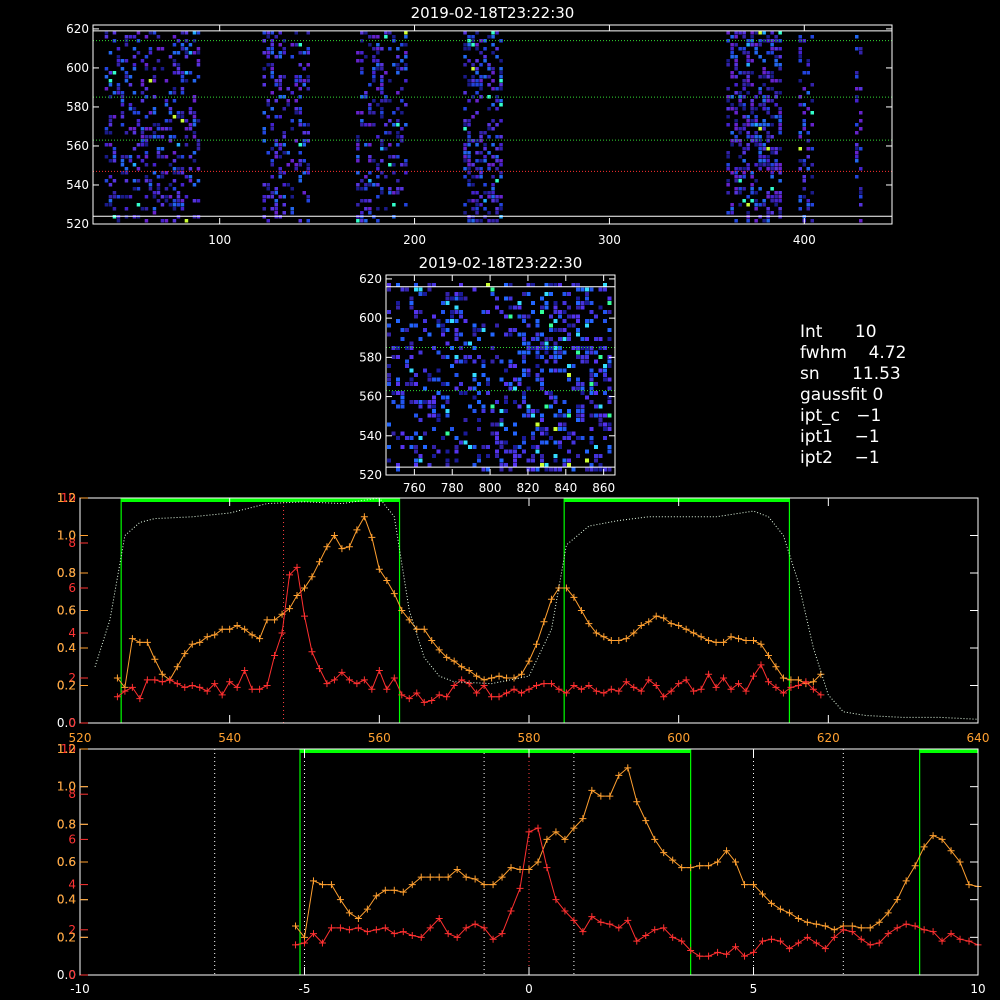  What do you see at coordinates (72, 633) in the screenshot?
I see `y-tick-label: 4` at bounding box center [72, 633].